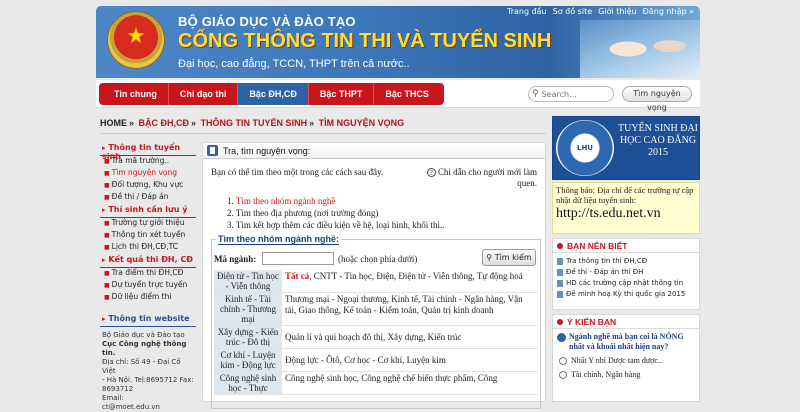  What do you see at coordinates (509, 257) in the screenshot?
I see `search-button: ⚲ Tìm kiếm` at bounding box center [509, 257].